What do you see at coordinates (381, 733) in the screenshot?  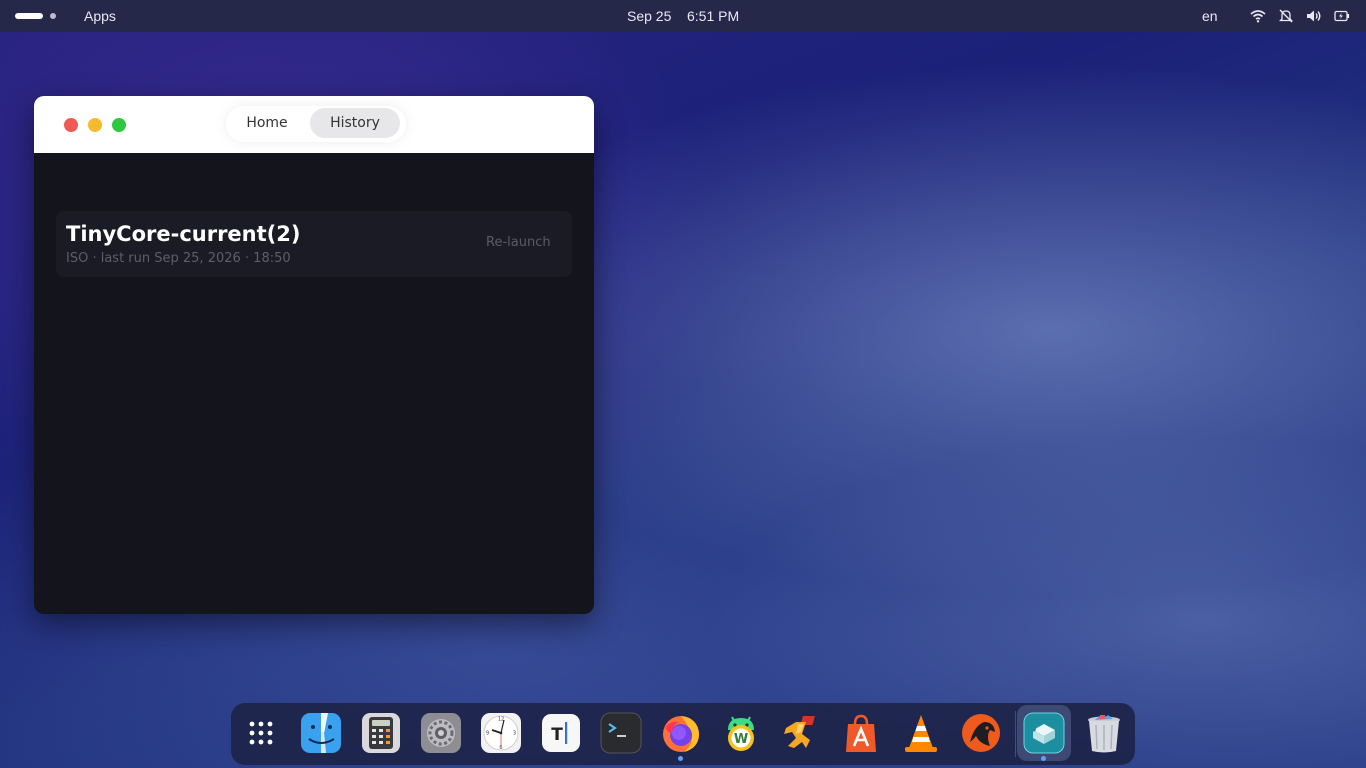 I see `calculator-icon` at bounding box center [381, 733].